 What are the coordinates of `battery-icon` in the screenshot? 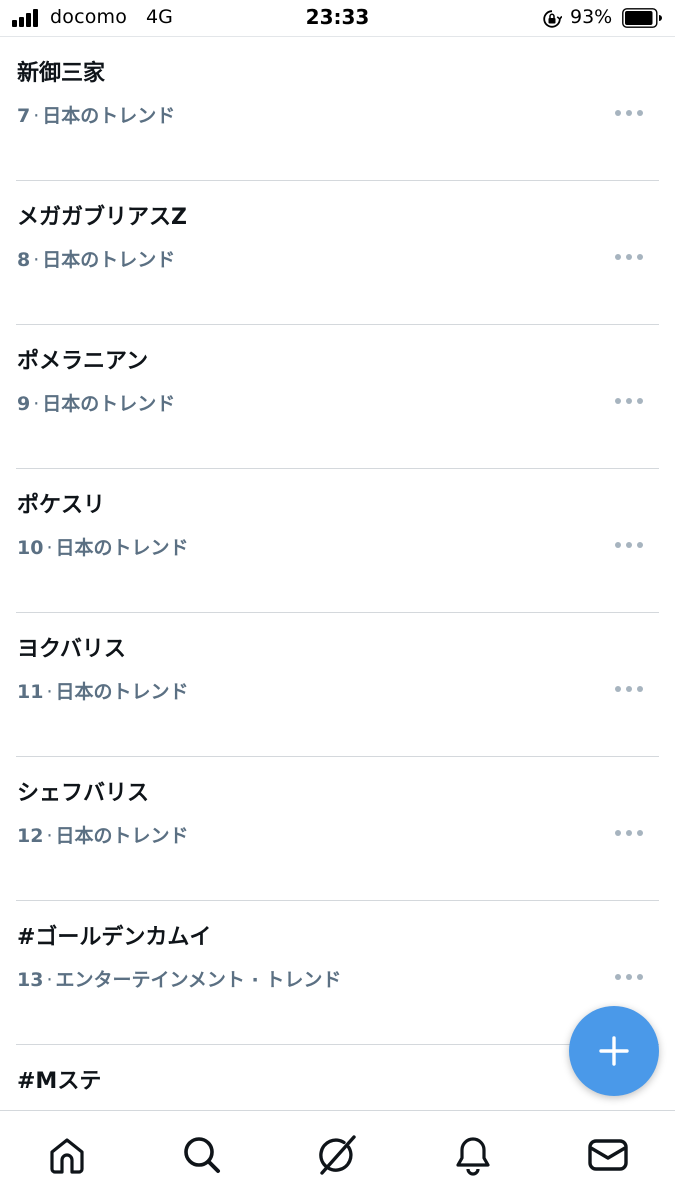 It's located at (642, 18).